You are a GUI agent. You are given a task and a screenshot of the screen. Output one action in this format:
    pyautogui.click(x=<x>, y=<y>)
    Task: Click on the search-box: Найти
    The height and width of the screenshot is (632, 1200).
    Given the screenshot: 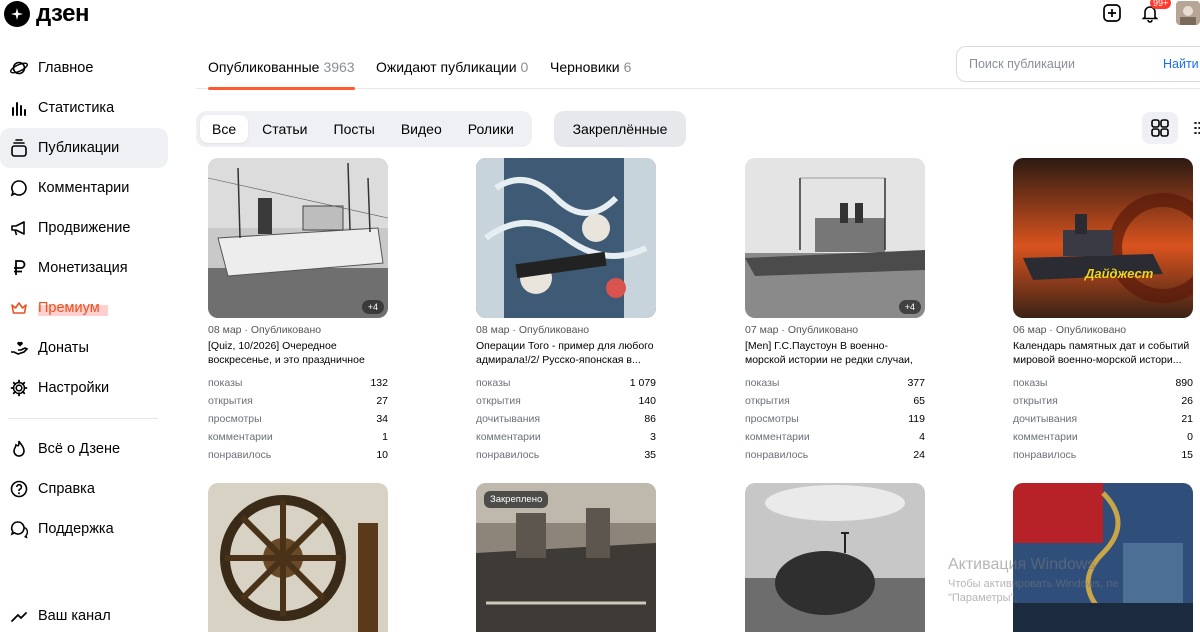 What is the action you would take?
    pyautogui.click(x=1078, y=64)
    